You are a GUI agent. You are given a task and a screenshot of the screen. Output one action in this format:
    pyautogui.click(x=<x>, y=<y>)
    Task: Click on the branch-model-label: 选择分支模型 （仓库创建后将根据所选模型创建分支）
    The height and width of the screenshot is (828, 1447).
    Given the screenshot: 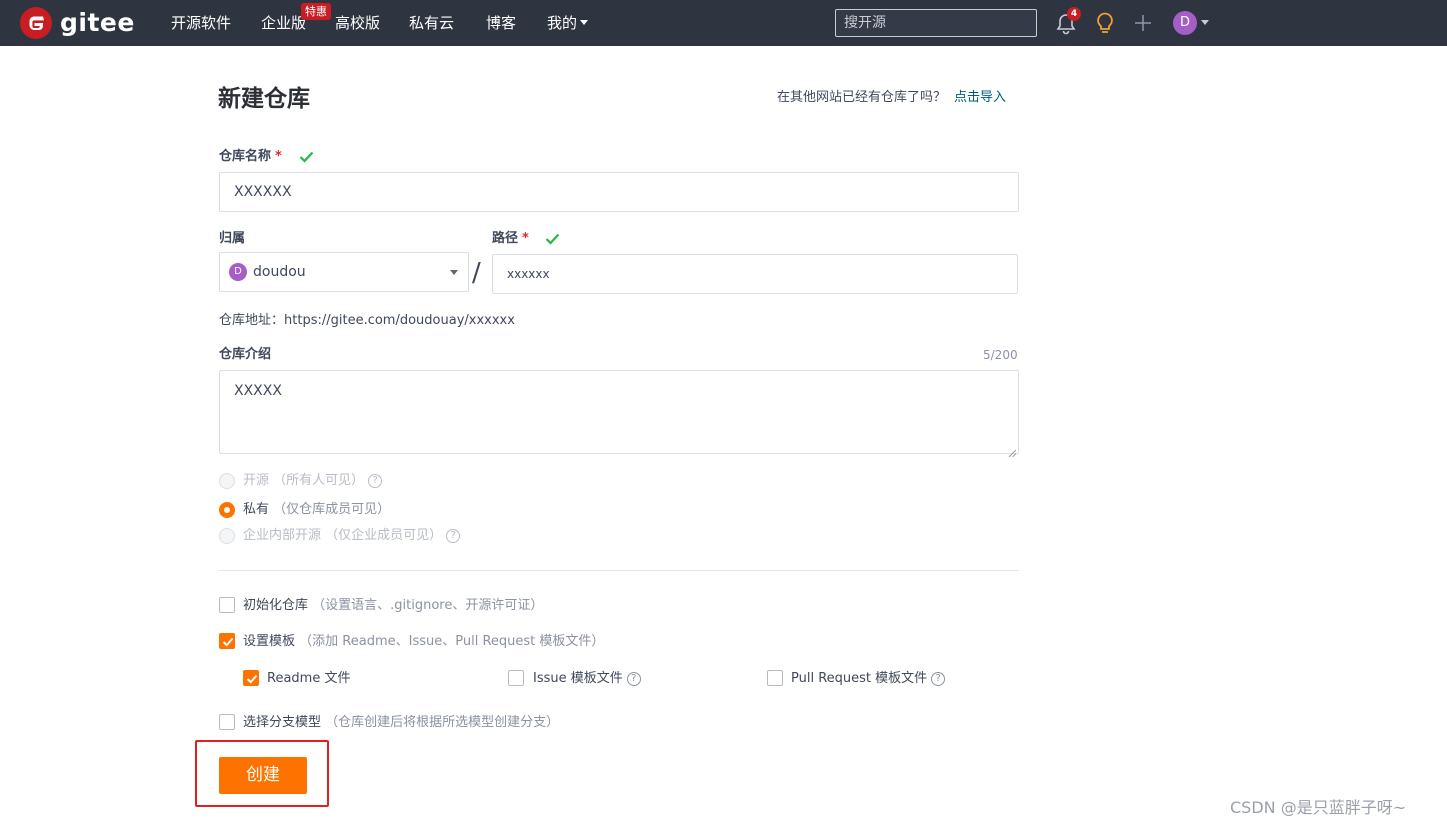 What is the action you would take?
    pyautogui.click(x=401, y=723)
    